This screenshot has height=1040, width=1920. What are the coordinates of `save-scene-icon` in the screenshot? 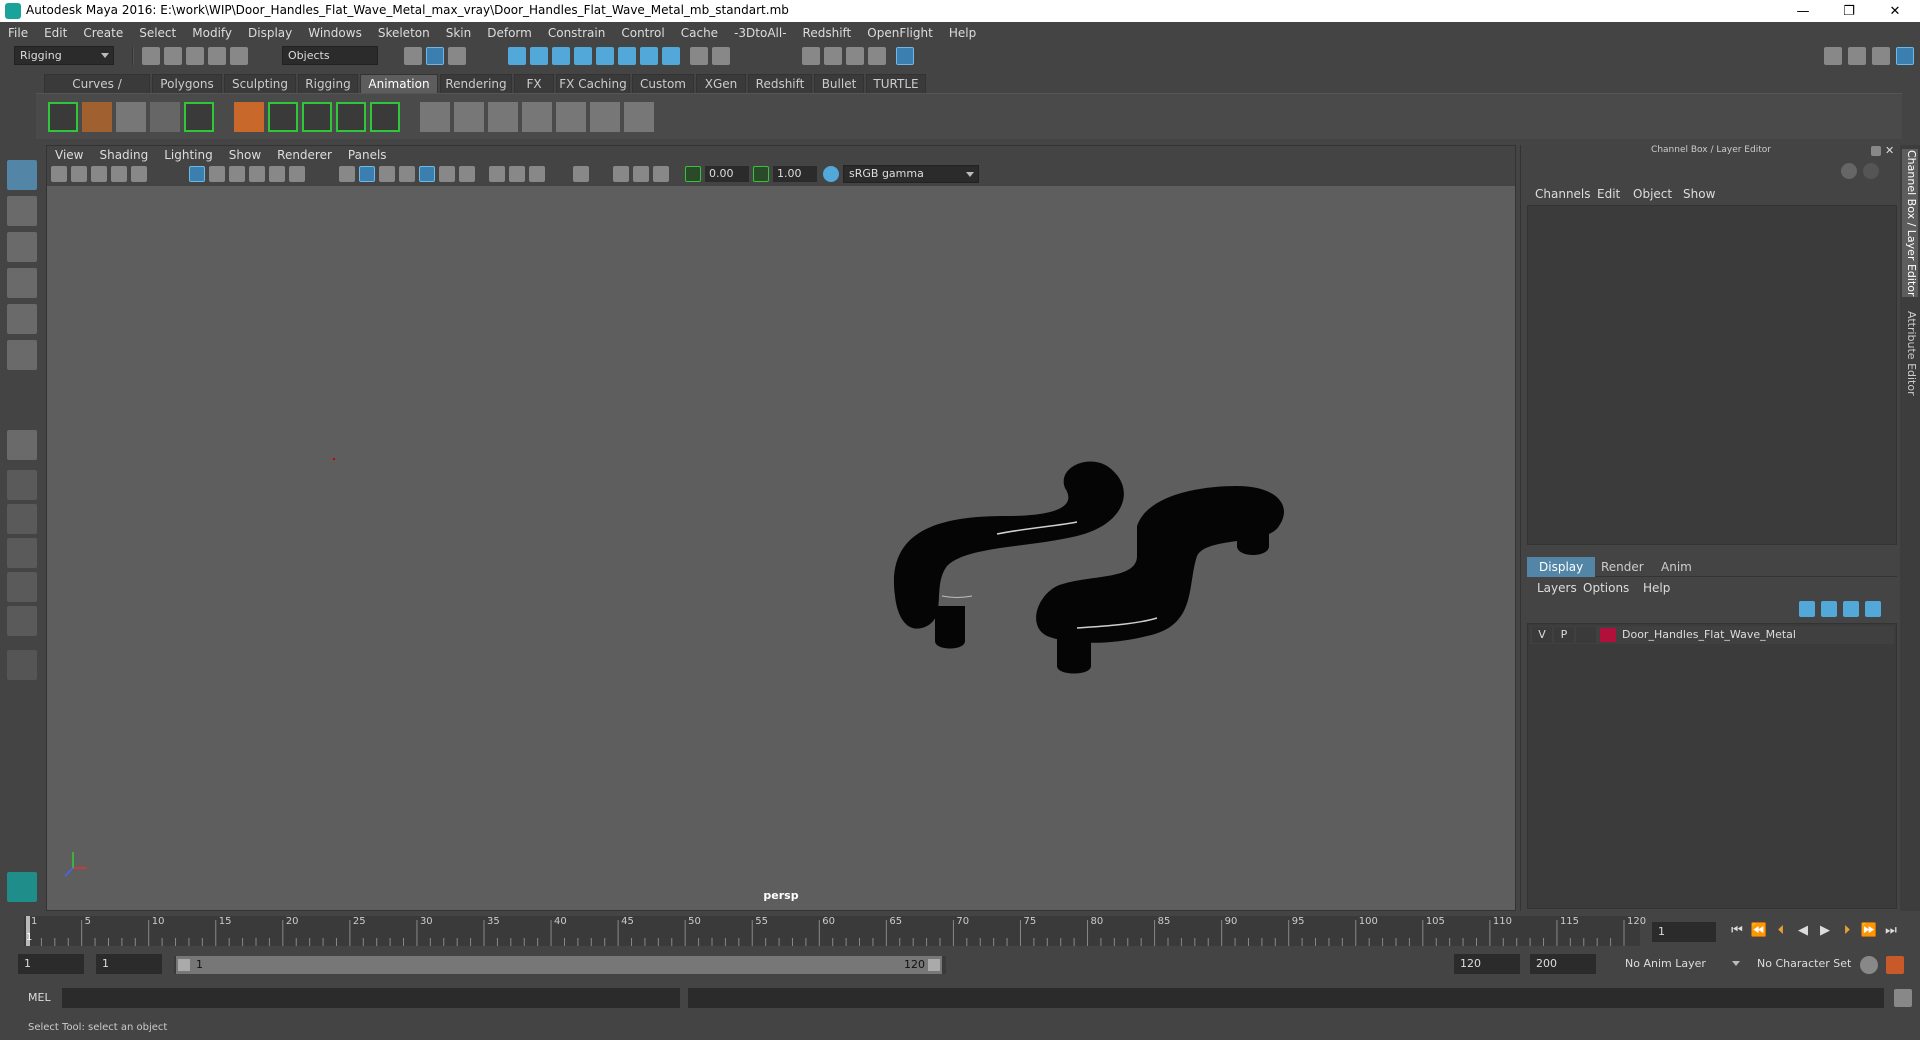 It's located at (195, 56).